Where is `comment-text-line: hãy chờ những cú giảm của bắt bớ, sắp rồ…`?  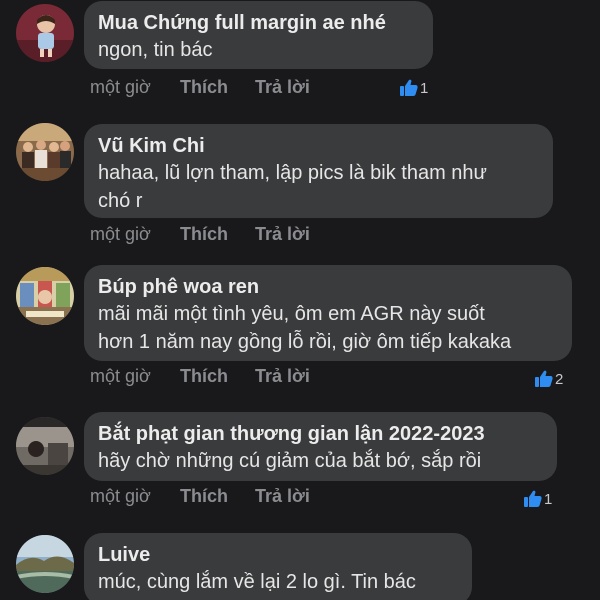
comment-text-line: hãy chờ những cú giảm của bắt bớ, sắp rồ… is located at coordinates (290, 461).